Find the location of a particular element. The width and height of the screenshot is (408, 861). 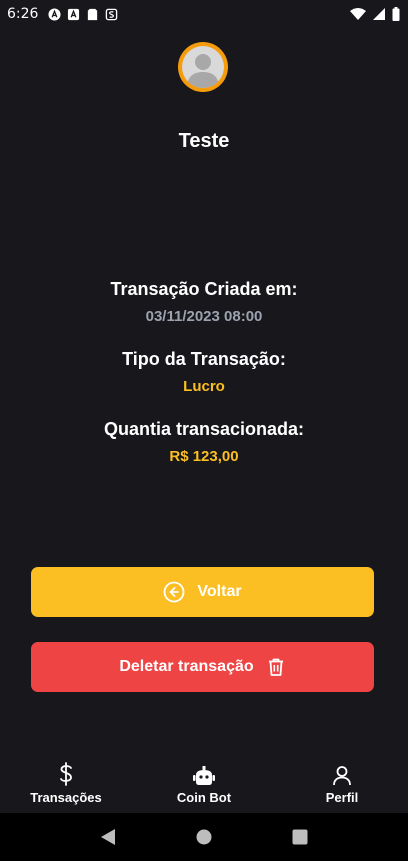

home-circle-icon is located at coordinates (204, 837).